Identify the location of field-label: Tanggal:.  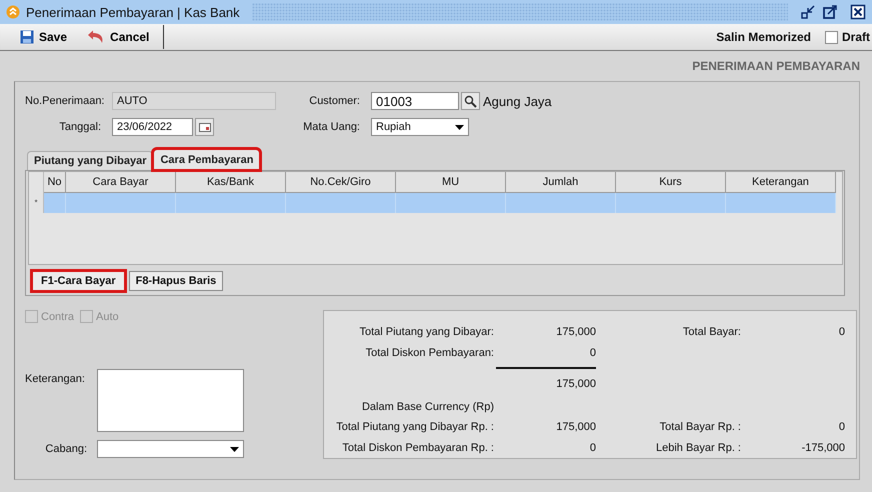
(79, 127).